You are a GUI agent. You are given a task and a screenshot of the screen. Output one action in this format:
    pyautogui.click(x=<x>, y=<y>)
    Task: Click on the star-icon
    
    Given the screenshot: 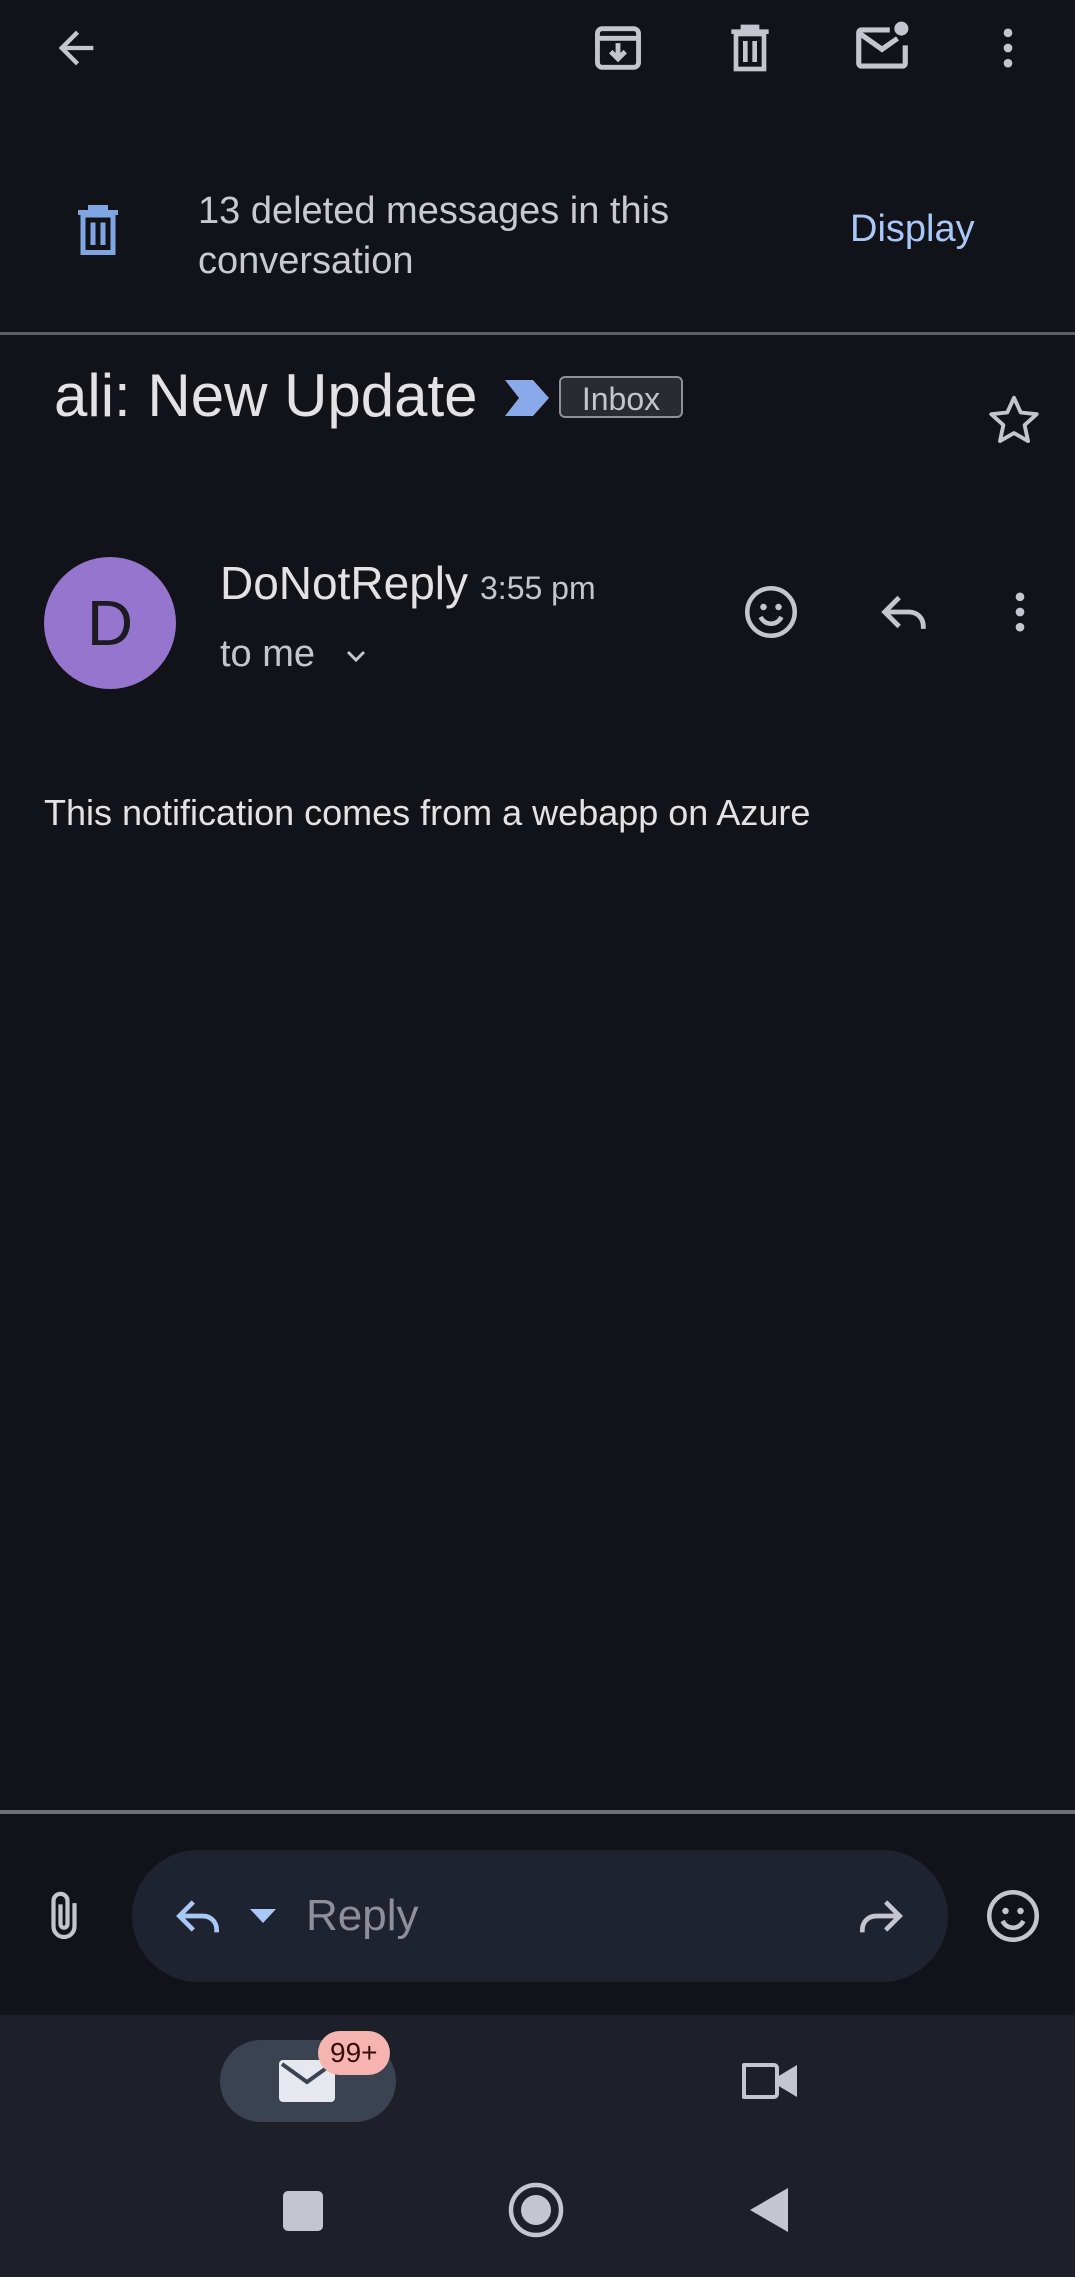 What is the action you would take?
    pyautogui.click(x=1014, y=419)
    